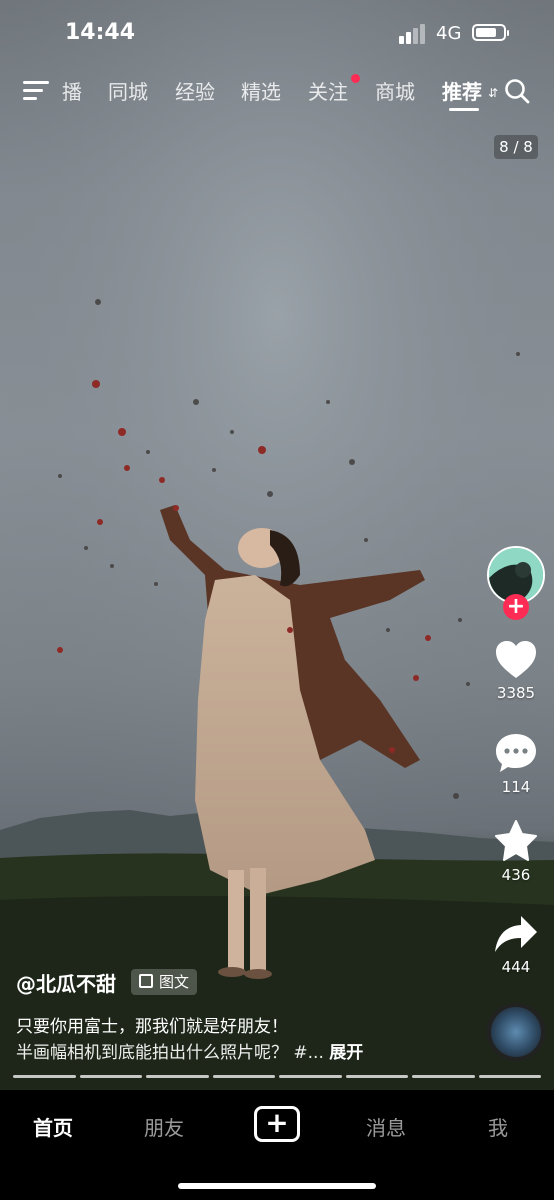 The image size is (554, 1200). I want to click on favorite-button: 436, so click(516, 852).